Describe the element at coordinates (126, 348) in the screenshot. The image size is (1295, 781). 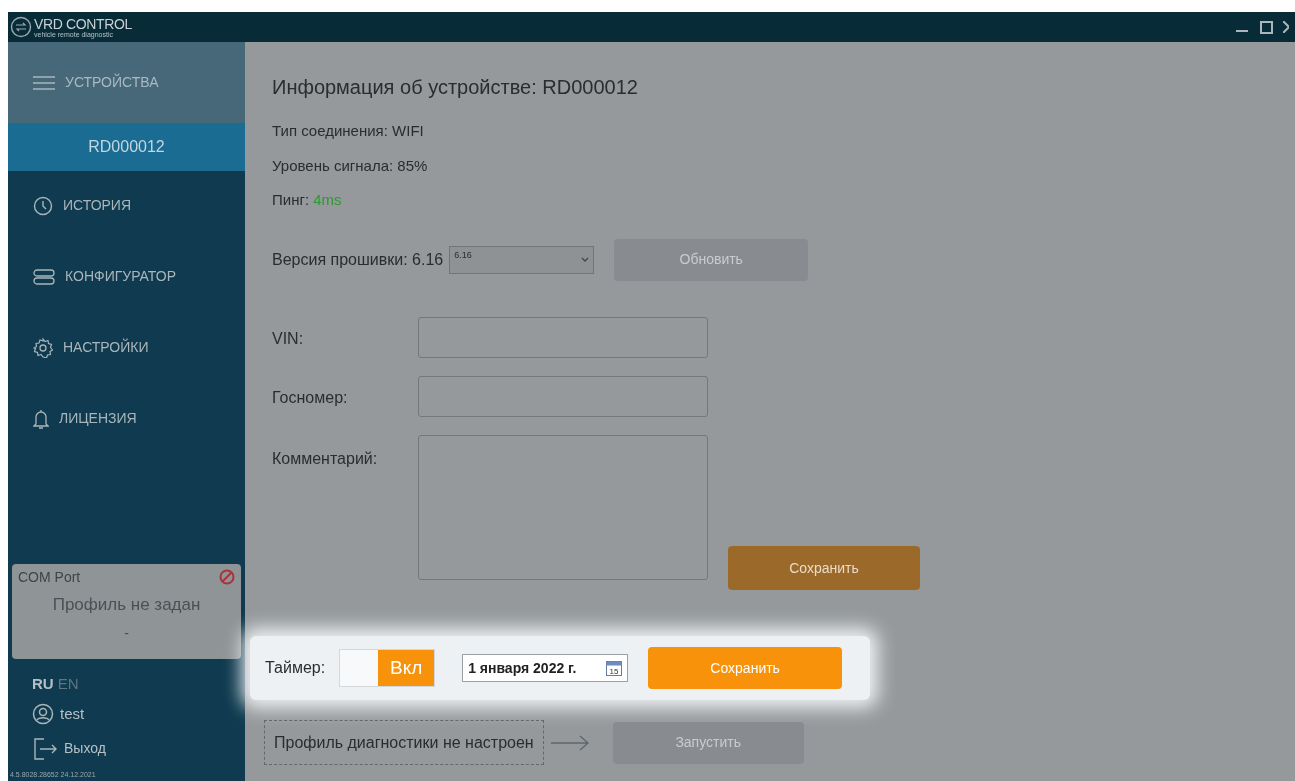
I see `nav-item: НАСТРОЙКИ` at that location.